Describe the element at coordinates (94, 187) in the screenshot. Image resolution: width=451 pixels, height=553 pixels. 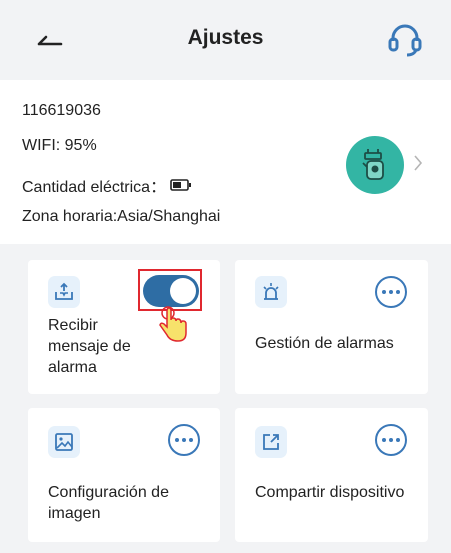
I see `battery-label: Cantidad eléctrica：` at that location.